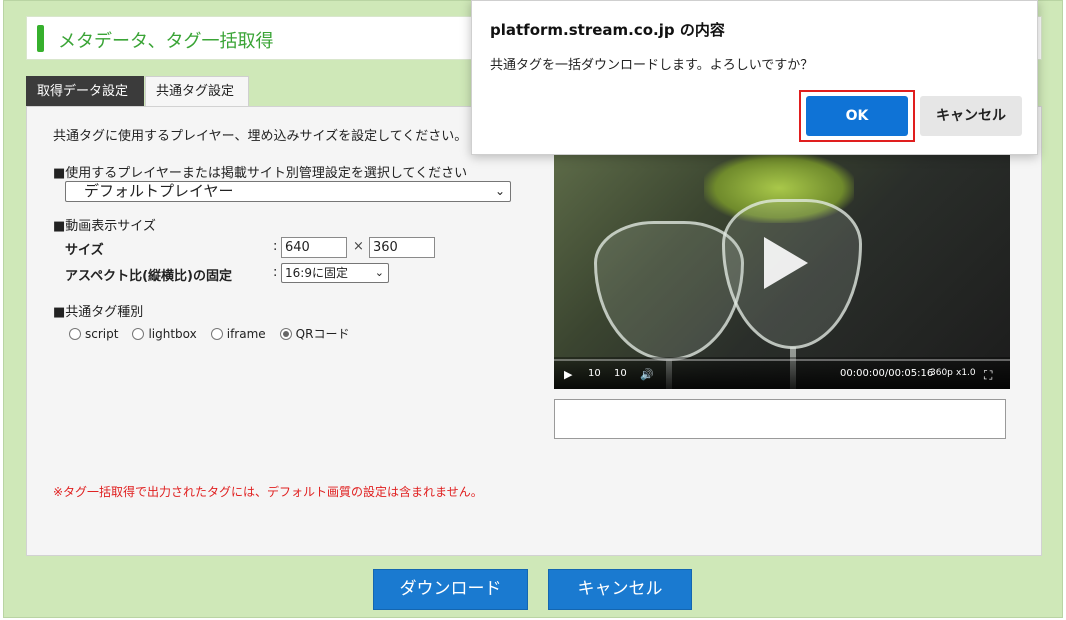 The height and width of the screenshot is (620, 1066). What do you see at coordinates (786, 263) in the screenshot?
I see `big-play-icon` at bounding box center [786, 263].